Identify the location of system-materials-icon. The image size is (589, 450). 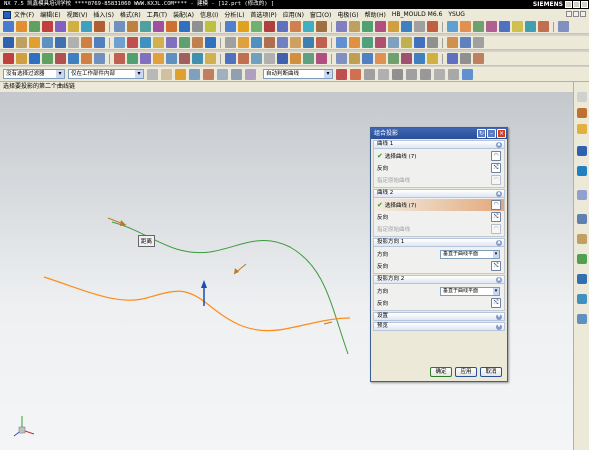
(582, 239).